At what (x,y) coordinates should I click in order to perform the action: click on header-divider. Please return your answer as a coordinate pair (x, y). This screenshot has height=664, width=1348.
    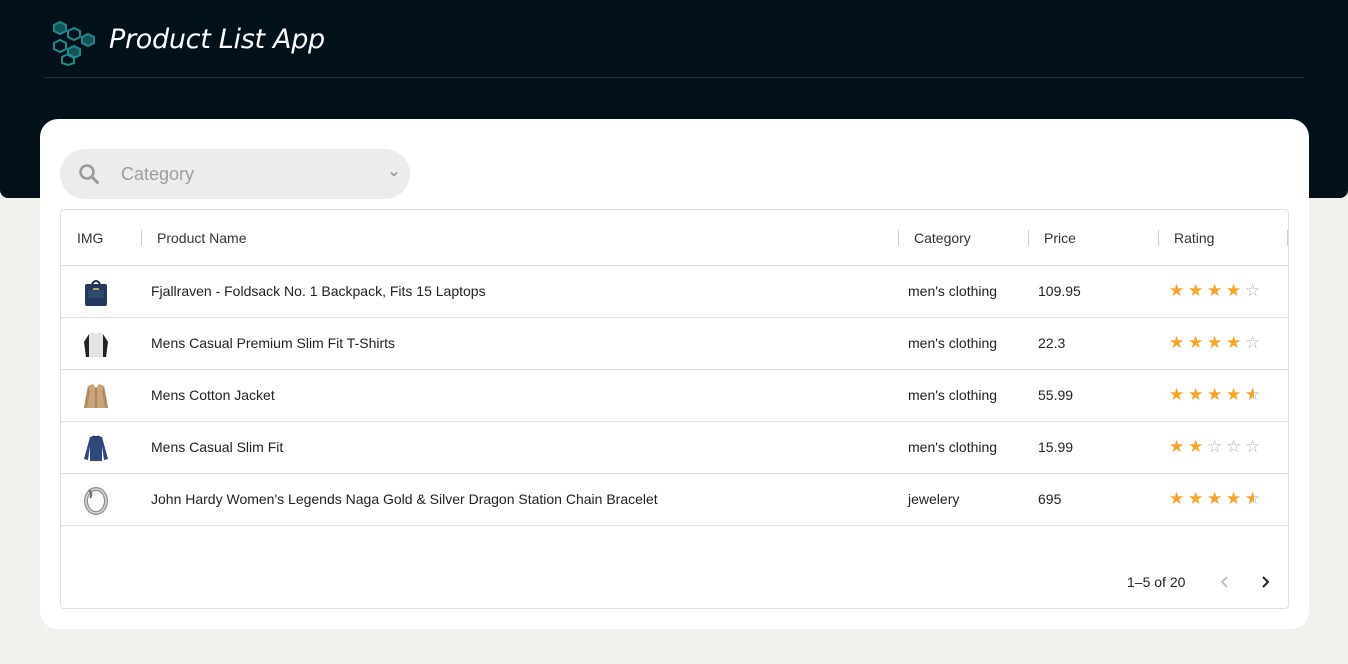
    Looking at the image, I should click on (674, 77).